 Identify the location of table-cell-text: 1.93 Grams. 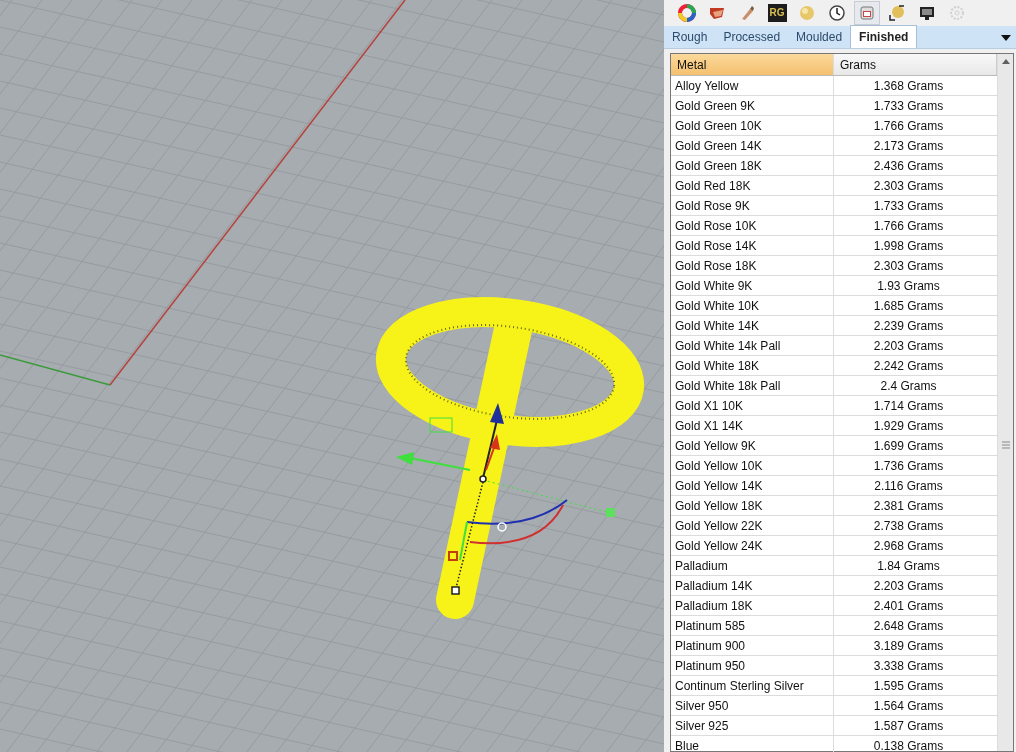
(908, 286).